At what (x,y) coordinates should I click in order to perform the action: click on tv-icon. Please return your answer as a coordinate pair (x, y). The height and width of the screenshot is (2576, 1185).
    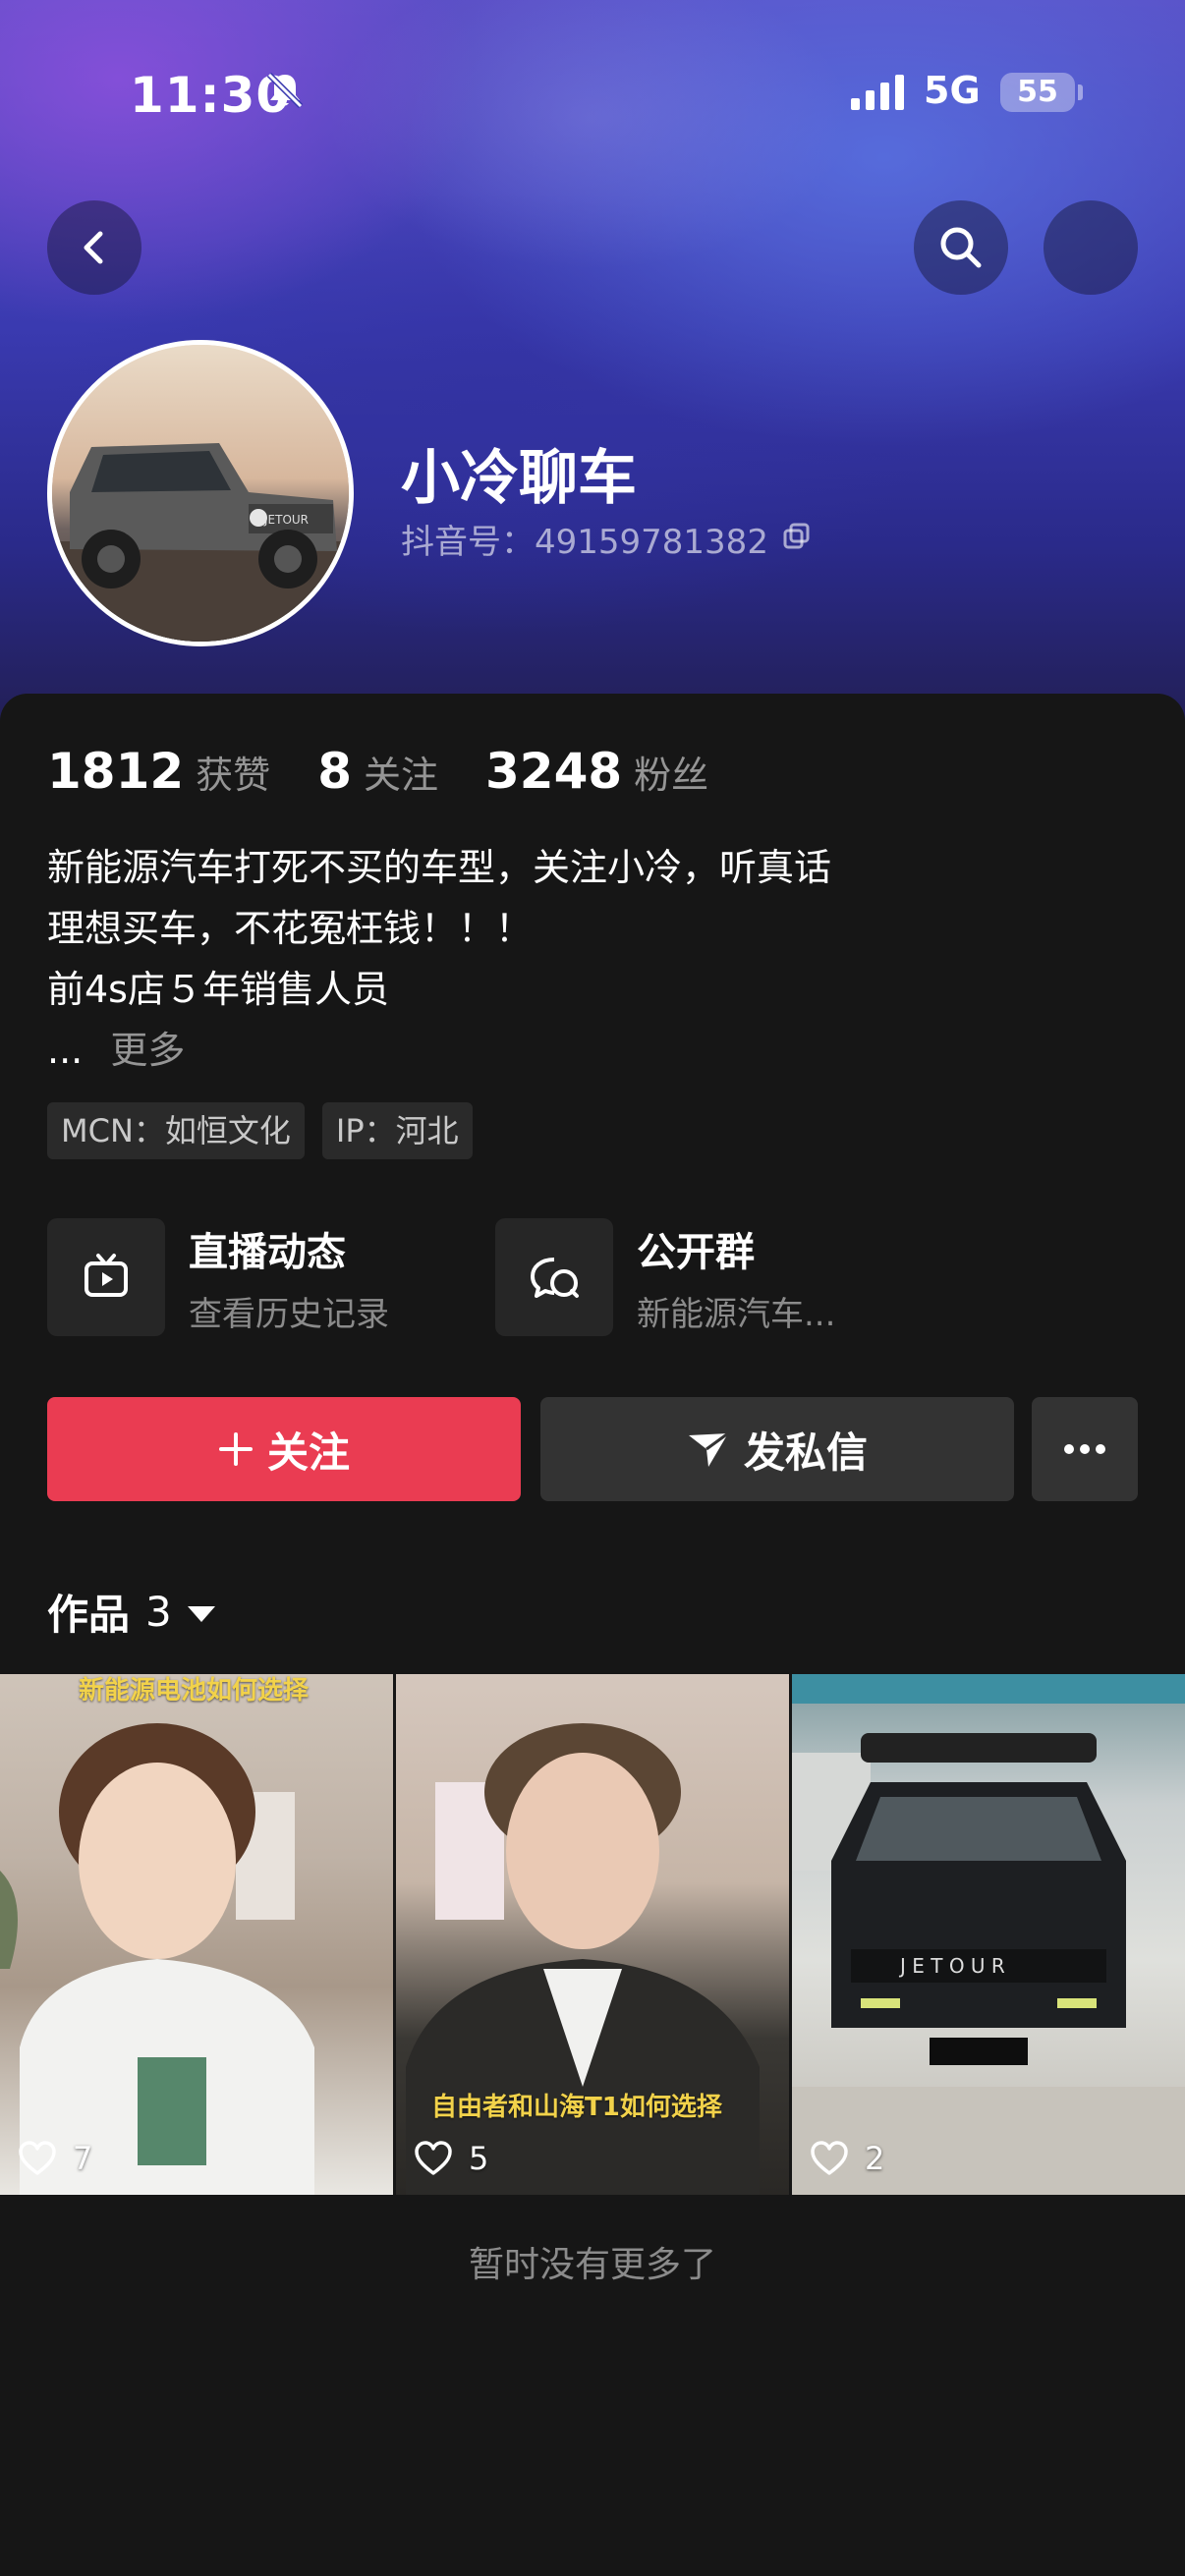
    Looking at the image, I should click on (106, 1277).